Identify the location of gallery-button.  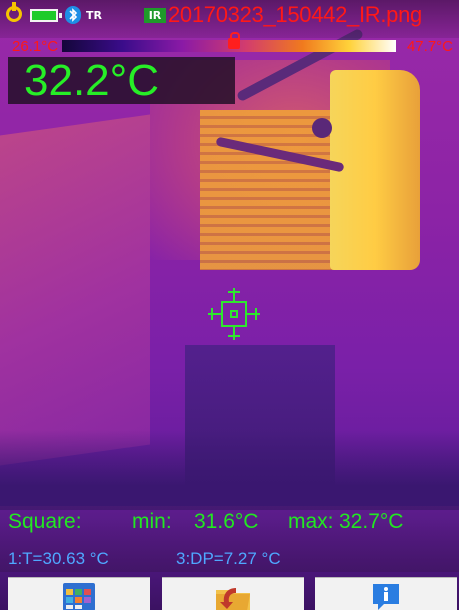
(79, 593).